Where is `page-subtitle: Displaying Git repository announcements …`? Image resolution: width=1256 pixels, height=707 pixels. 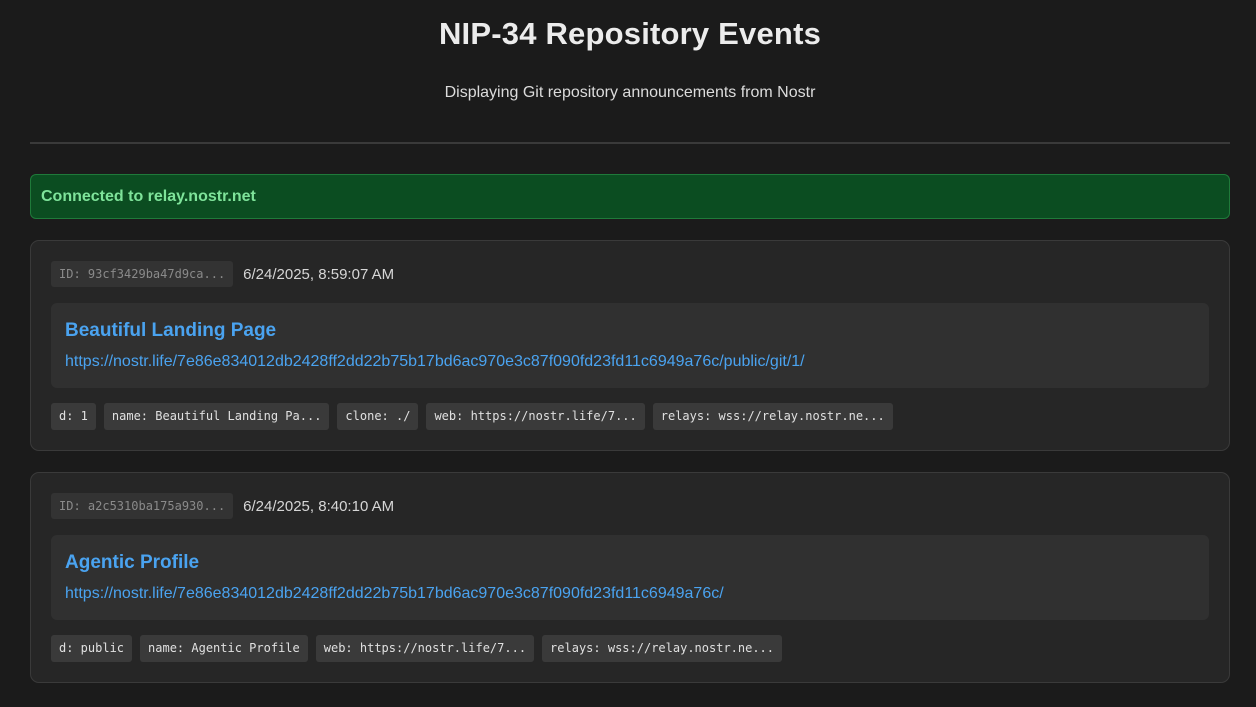 page-subtitle: Displaying Git repository announcements … is located at coordinates (630, 92).